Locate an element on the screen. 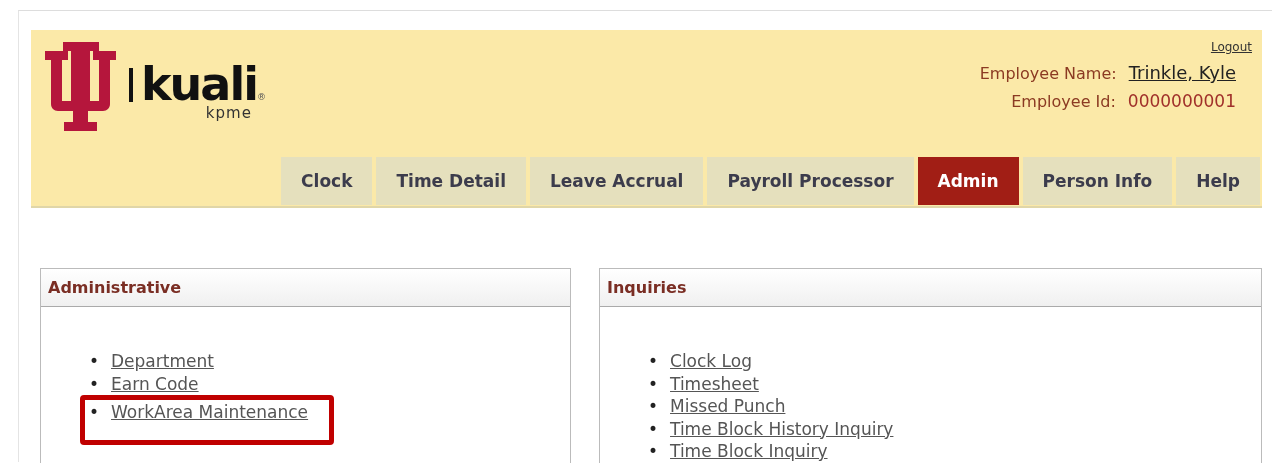  nav-tab: Person Info is located at coordinates (1097, 181).